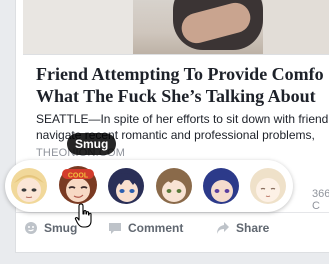 The image size is (329, 264). Describe the element at coordinates (115, 228) in the screenshot. I see `comment-icon` at that location.